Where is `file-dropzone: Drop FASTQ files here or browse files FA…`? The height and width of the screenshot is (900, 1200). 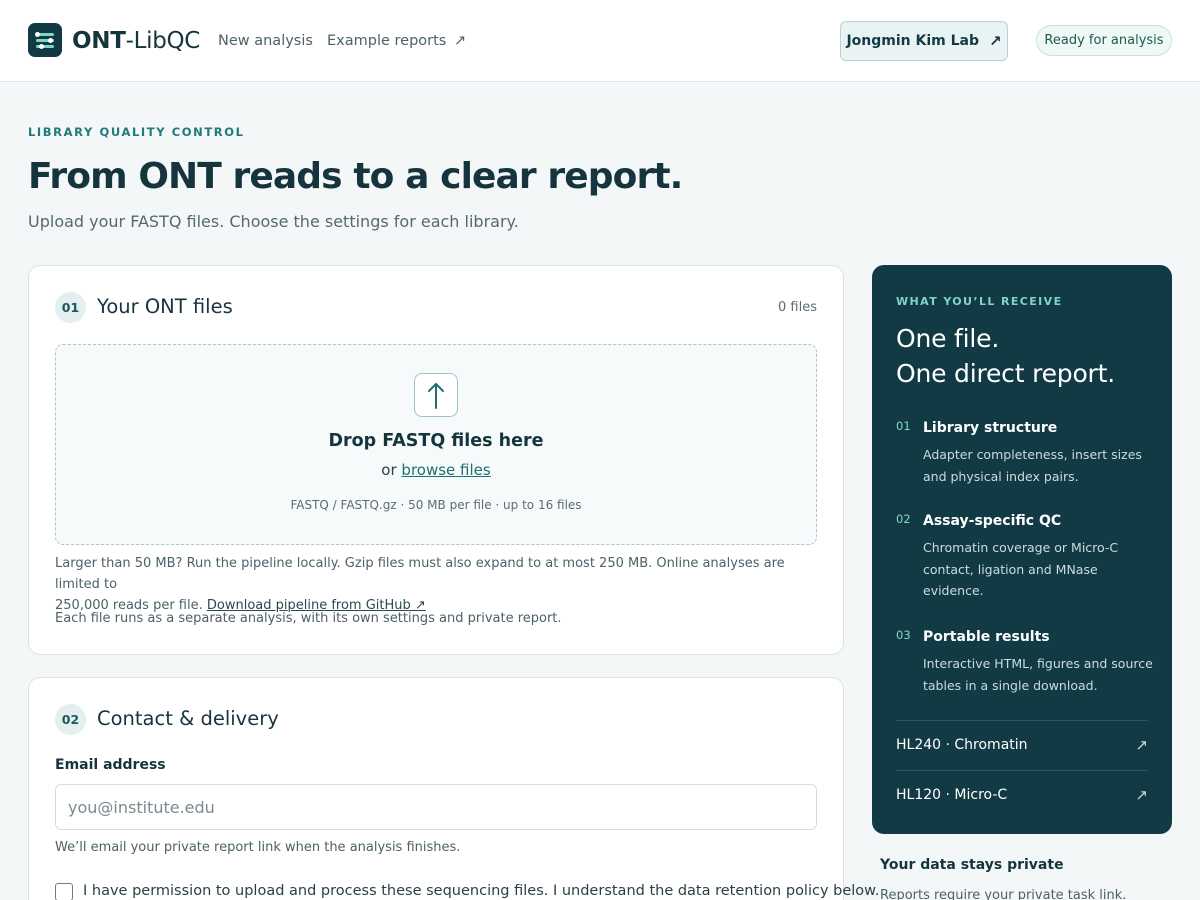
file-dropzone: Drop FASTQ files here or browse files FA… is located at coordinates (436, 444).